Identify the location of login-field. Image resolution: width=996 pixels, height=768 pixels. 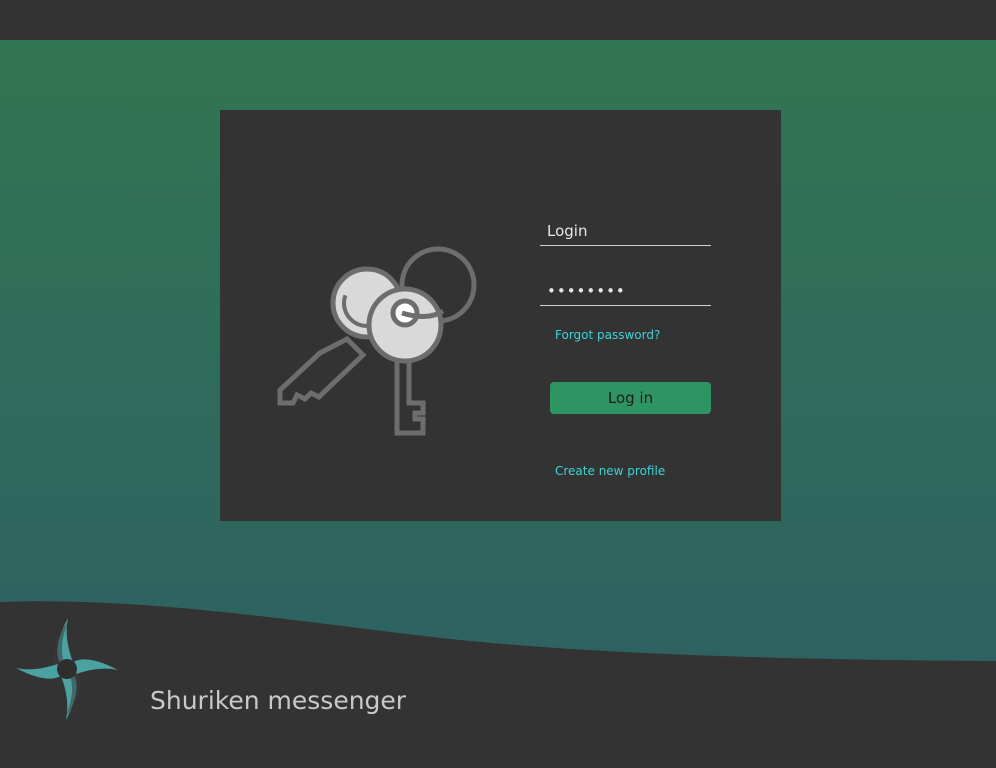
(625, 231).